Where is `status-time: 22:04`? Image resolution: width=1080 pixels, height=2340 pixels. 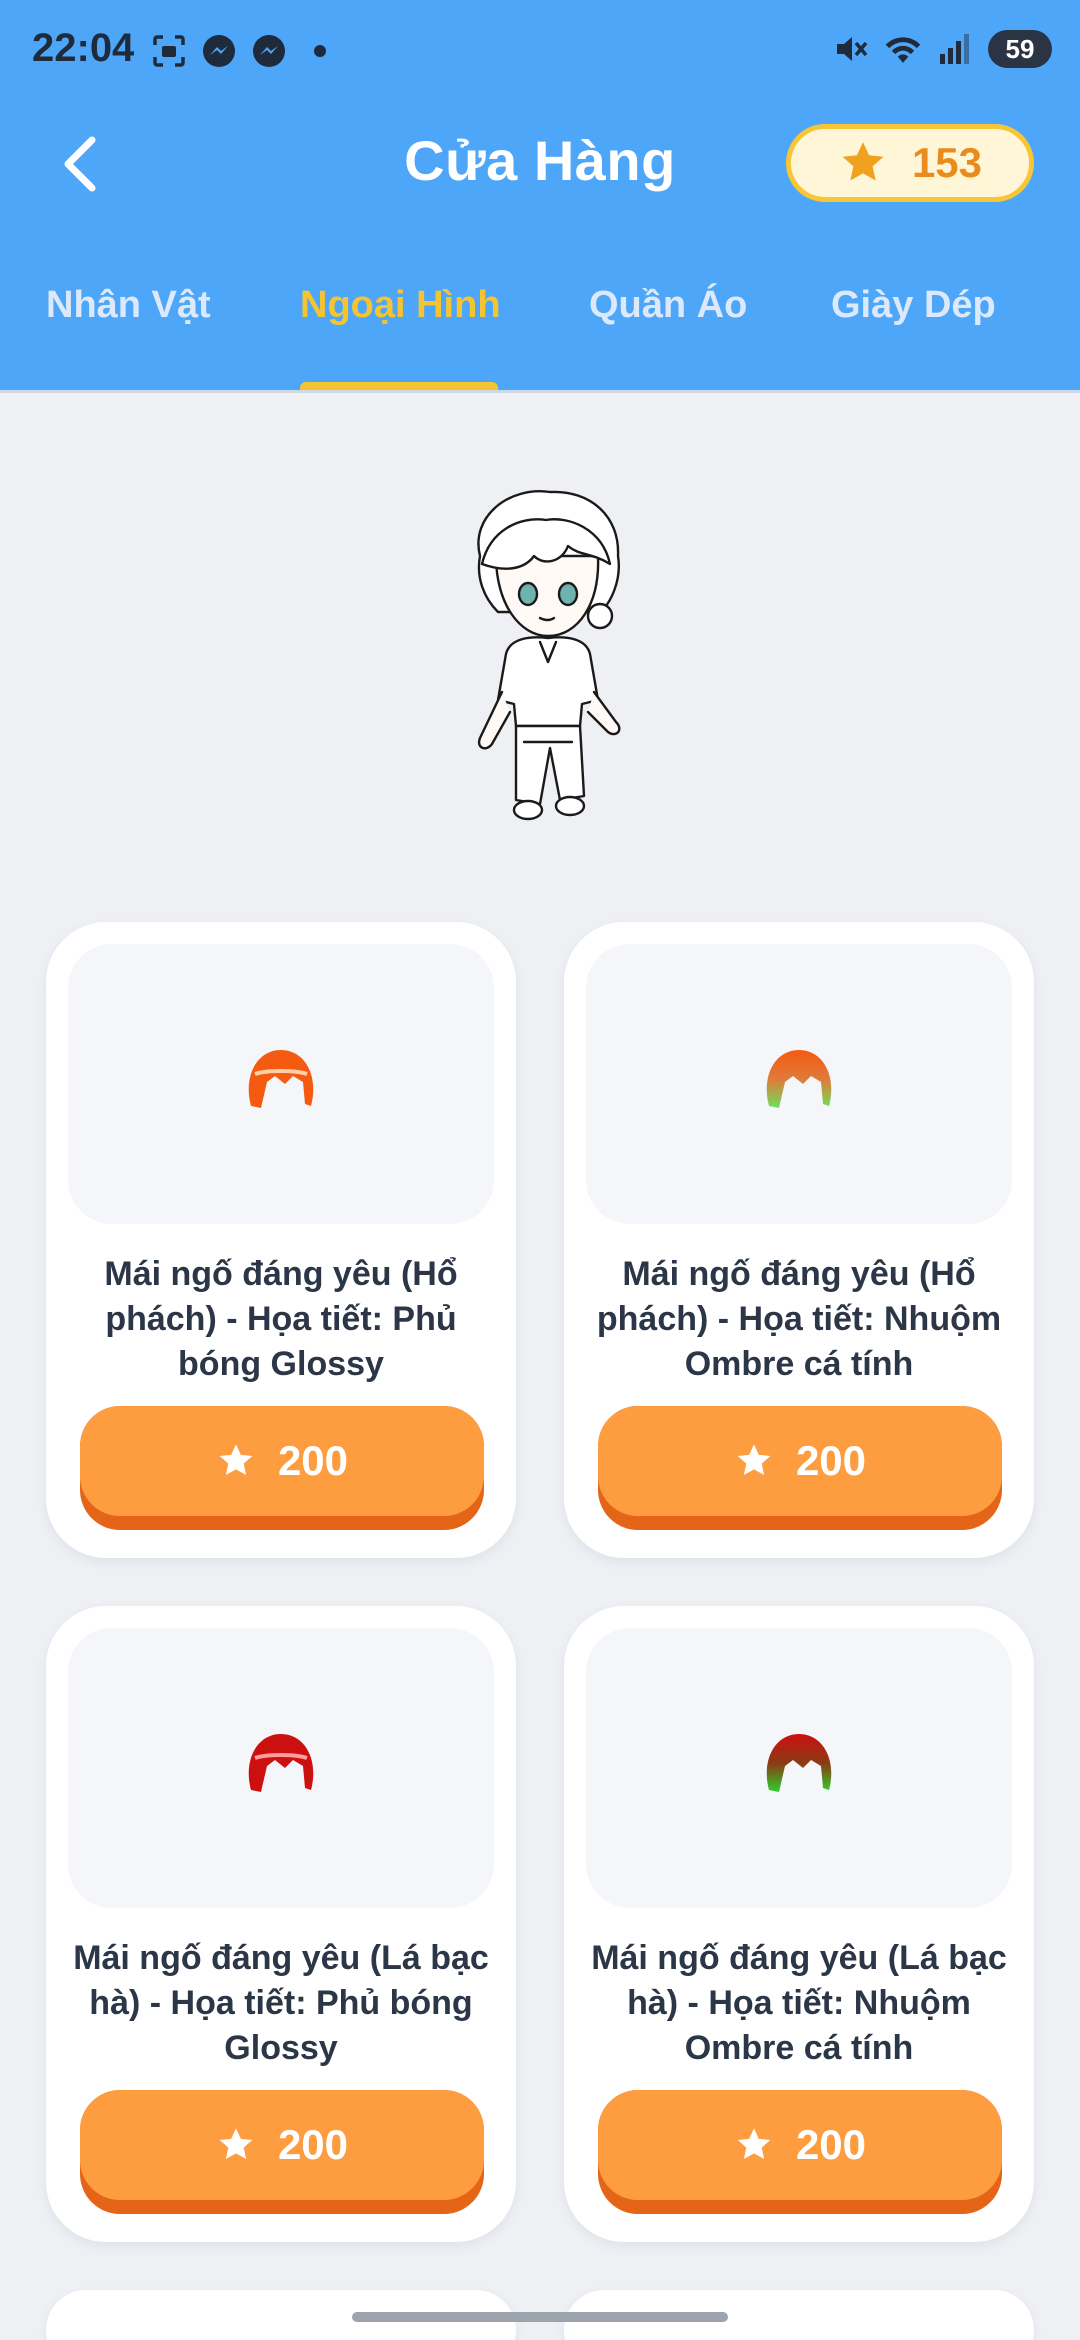
status-time: 22:04 is located at coordinates (83, 48).